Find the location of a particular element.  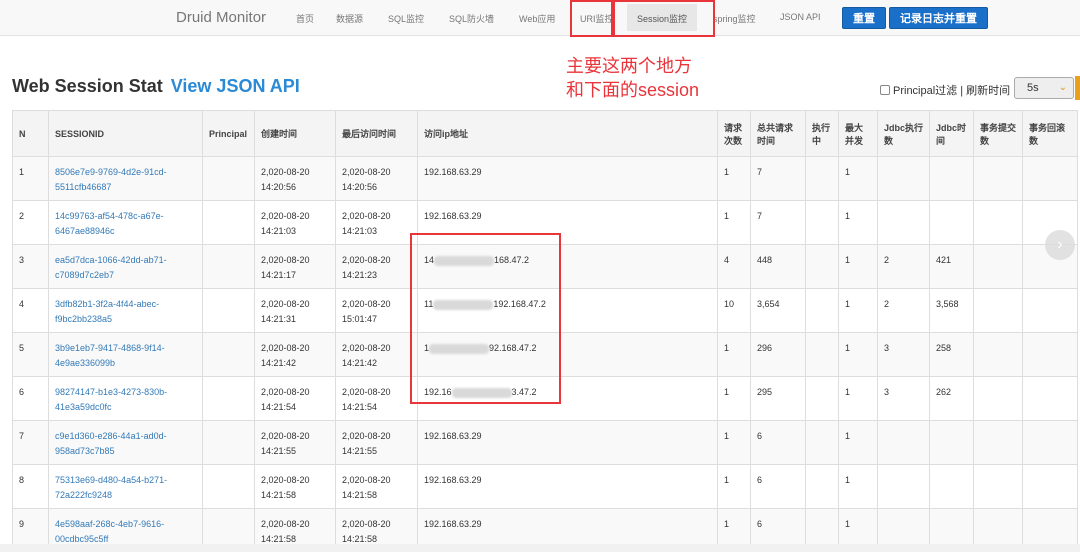

cell-create: 2,020-08-20 14:21:42 is located at coordinates (295, 354).